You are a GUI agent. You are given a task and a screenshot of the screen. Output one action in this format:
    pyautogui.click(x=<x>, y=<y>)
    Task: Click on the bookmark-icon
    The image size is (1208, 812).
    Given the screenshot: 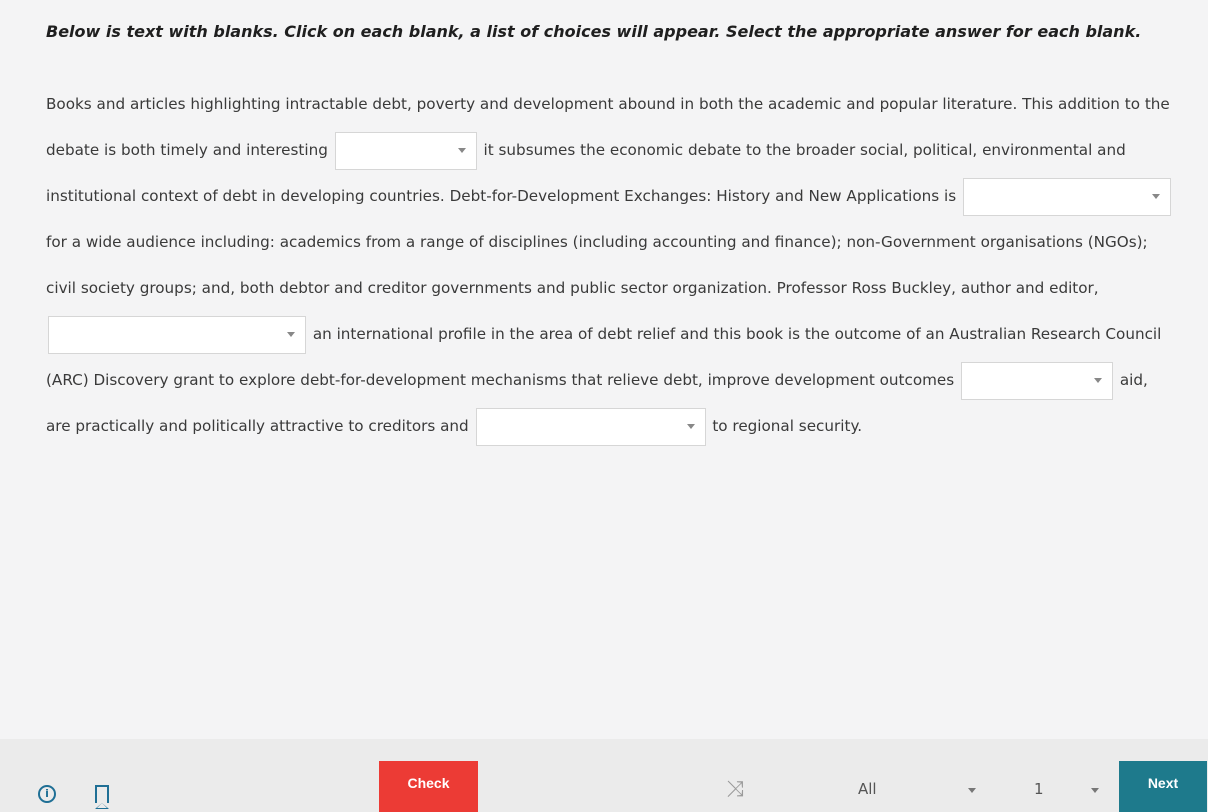 What is the action you would take?
    pyautogui.click(x=102, y=797)
    